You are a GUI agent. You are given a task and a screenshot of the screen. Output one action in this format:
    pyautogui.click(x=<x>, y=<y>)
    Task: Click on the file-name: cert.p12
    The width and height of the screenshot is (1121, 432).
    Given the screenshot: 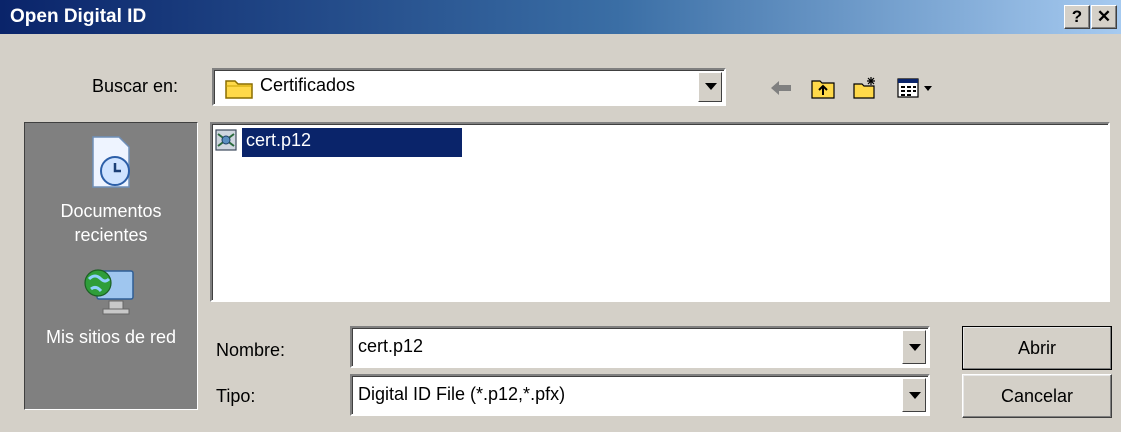 What is the action you would take?
    pyautogui.click(x=352, y=142)
    